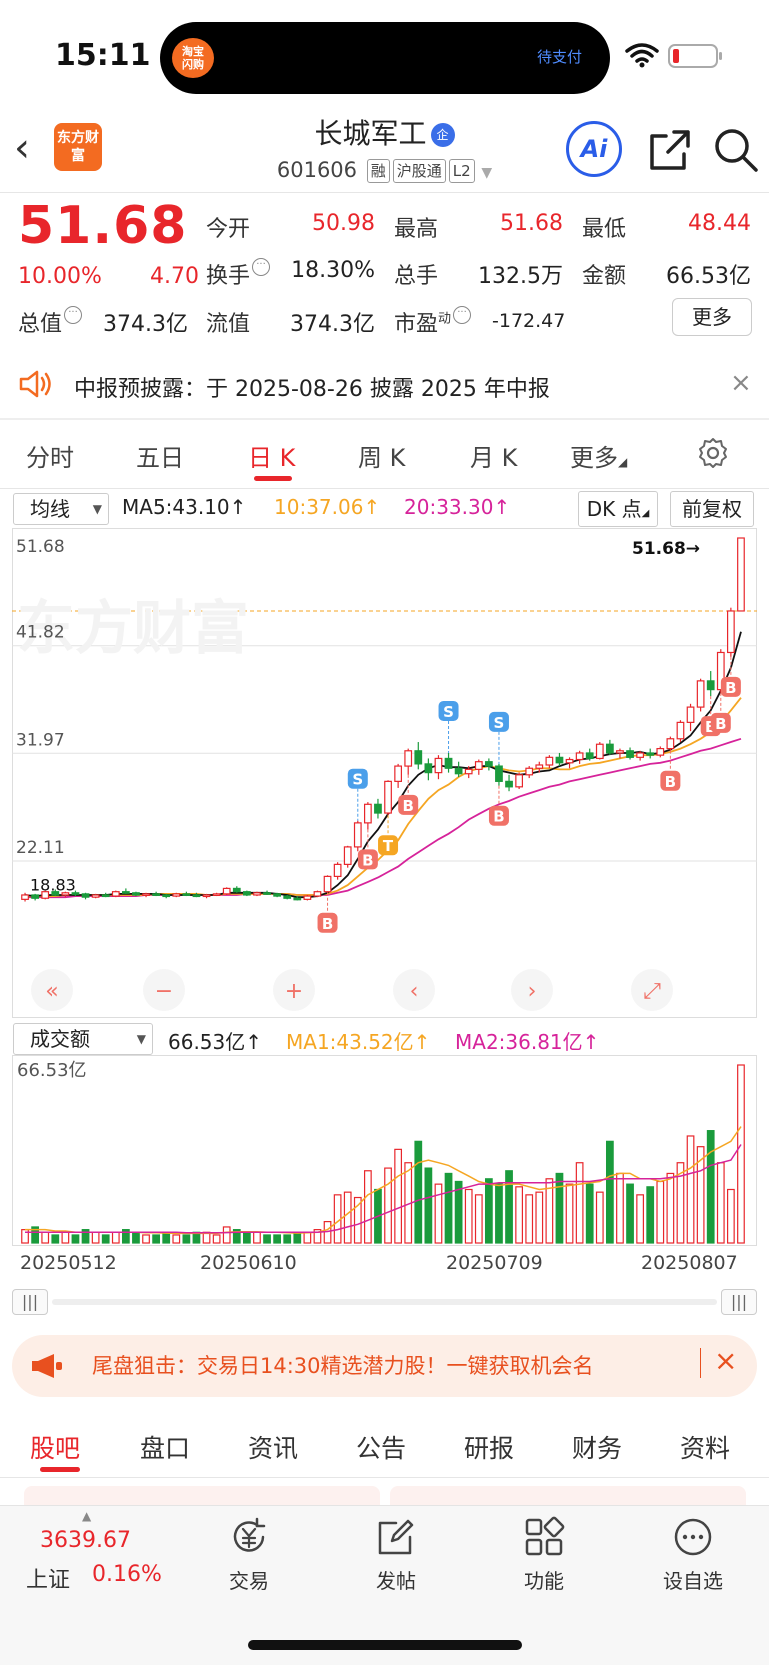 The height and width of the screenshot is (1665, 769). I want to click on search-icon, so click(736, 150).